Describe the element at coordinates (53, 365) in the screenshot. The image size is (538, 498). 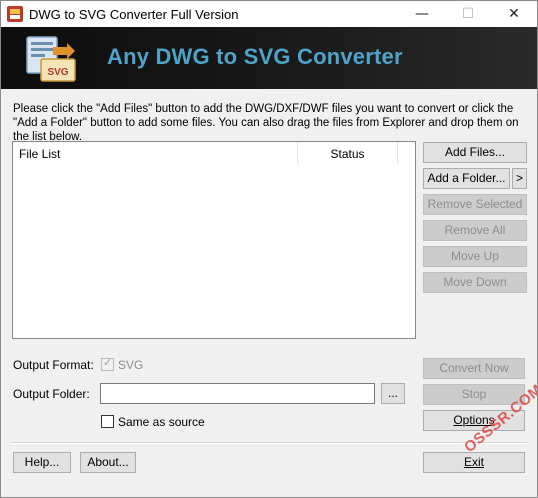
I see `output-format-label: Output Format:` at that location.